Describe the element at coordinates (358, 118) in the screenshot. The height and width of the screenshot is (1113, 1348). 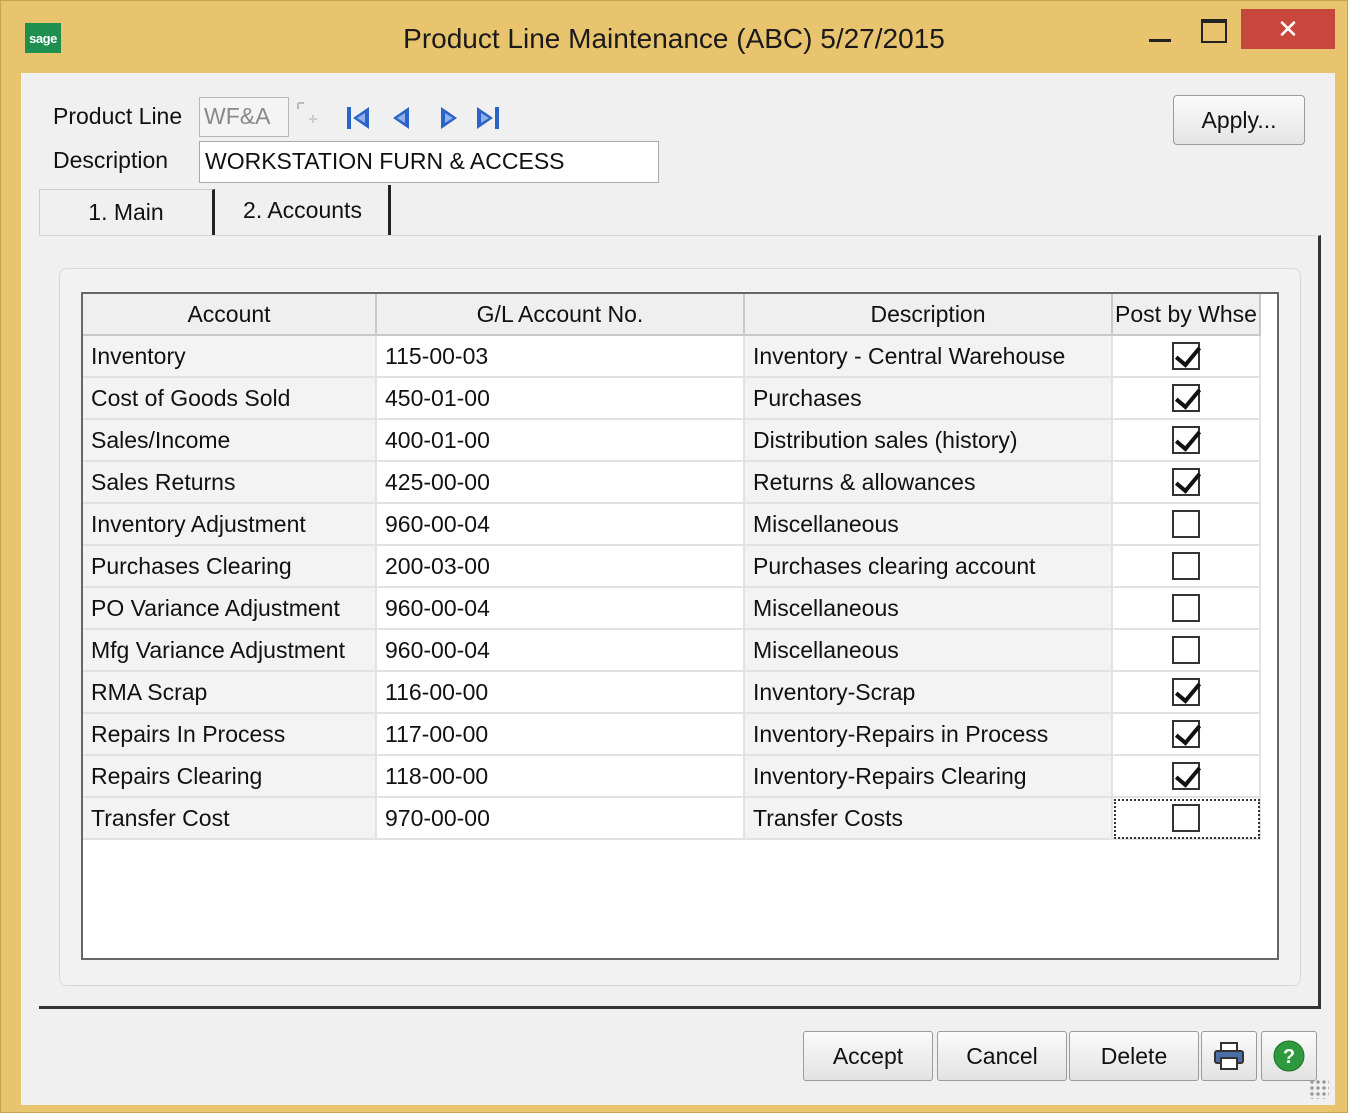
I see `first-record-icon` at that location.